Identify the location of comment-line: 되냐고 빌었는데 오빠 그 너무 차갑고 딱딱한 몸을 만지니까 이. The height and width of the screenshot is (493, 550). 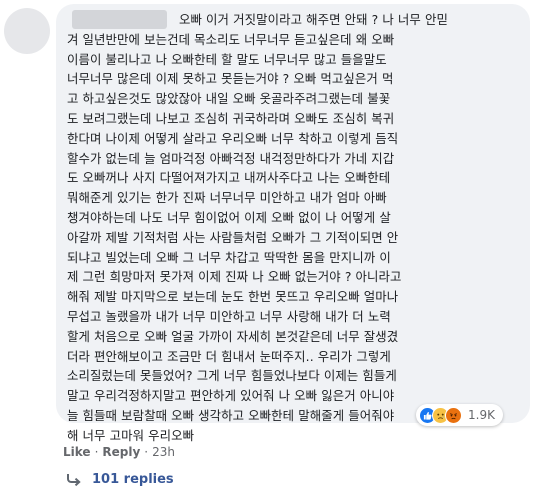
(229, 257).